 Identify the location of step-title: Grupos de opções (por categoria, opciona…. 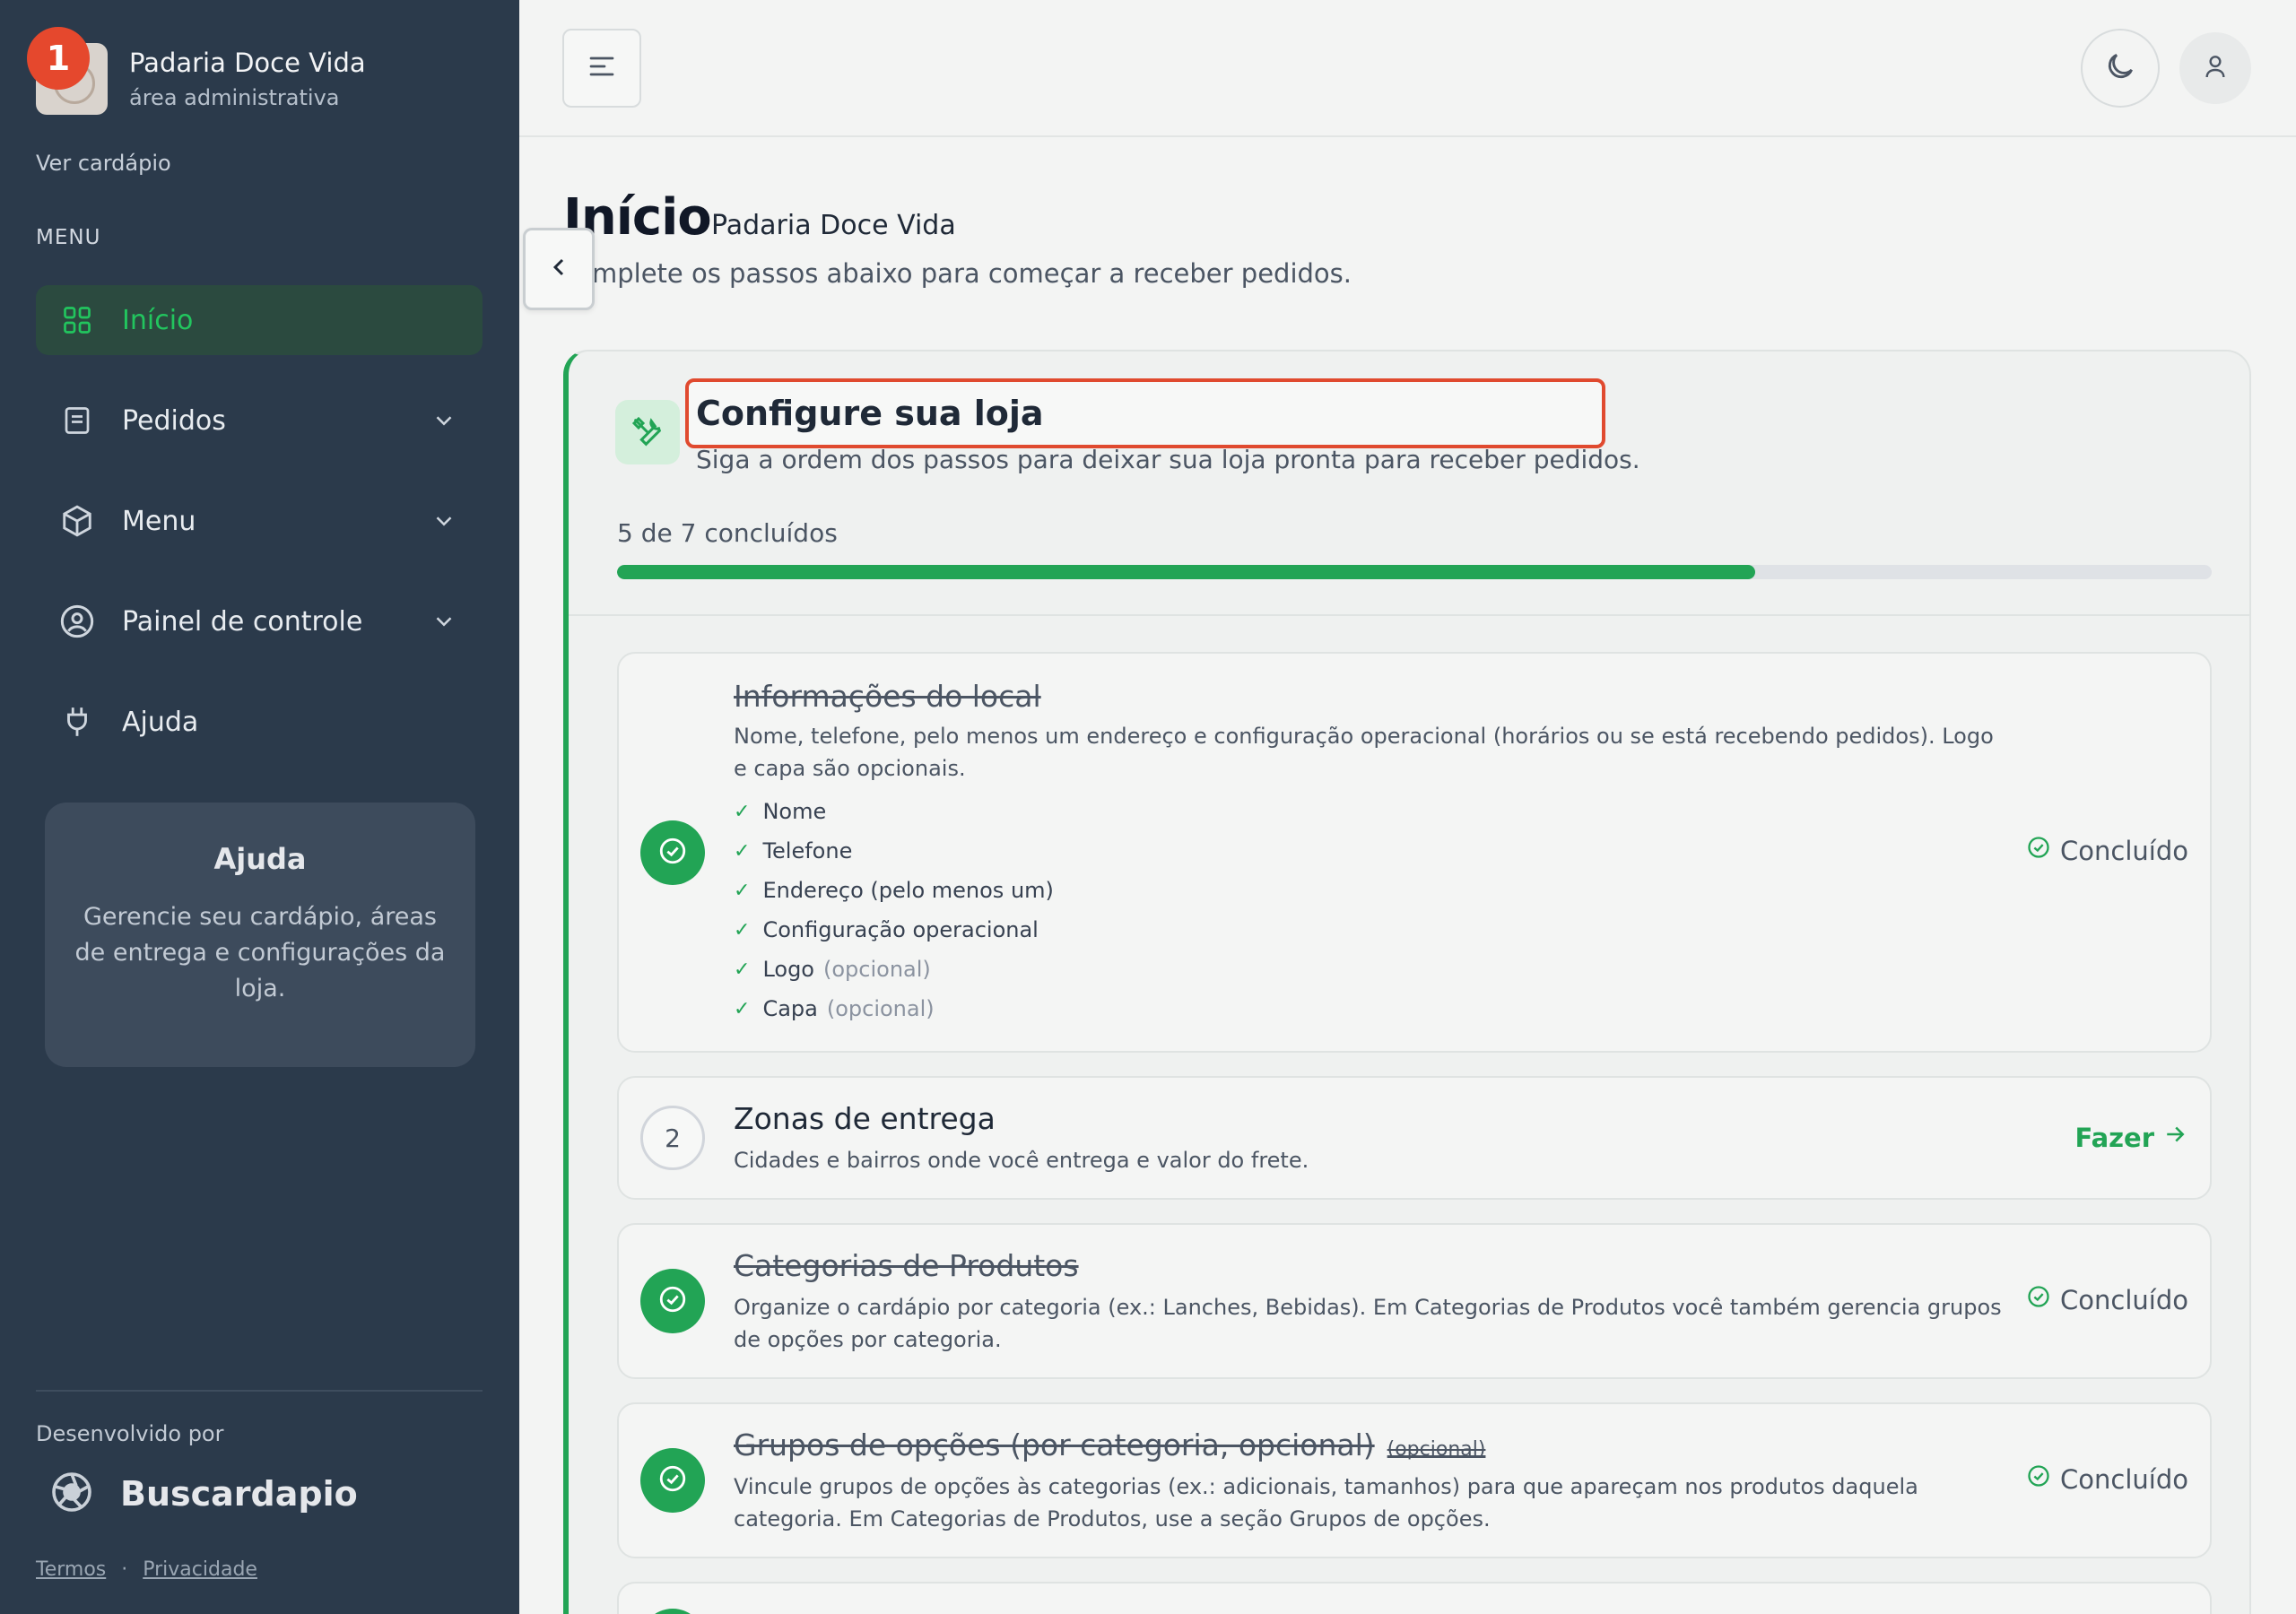
(1110, 1444).